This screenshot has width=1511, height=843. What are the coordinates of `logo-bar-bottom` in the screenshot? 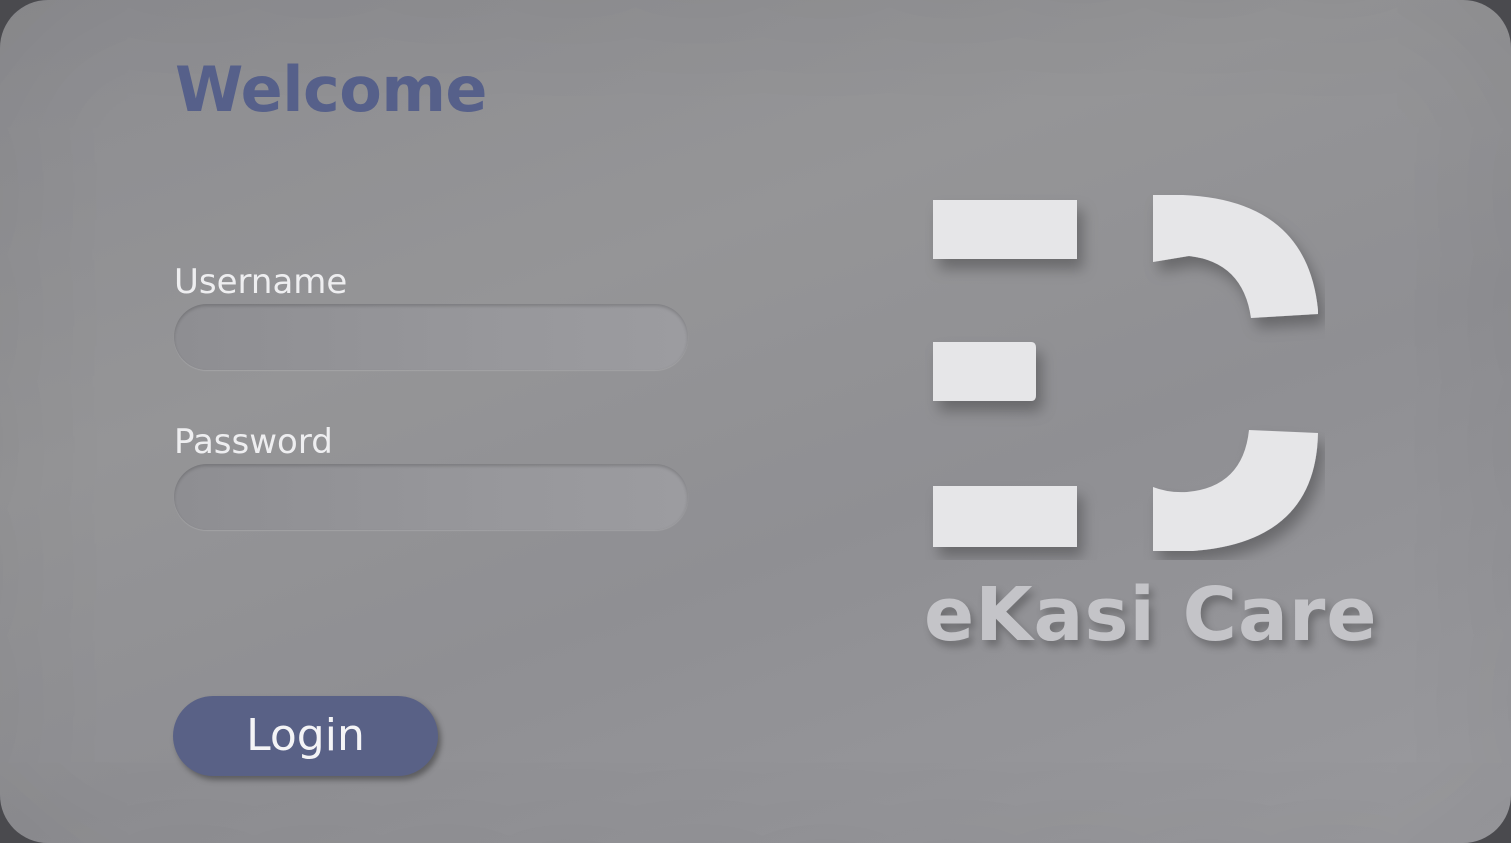 It's located at (1005, 516).